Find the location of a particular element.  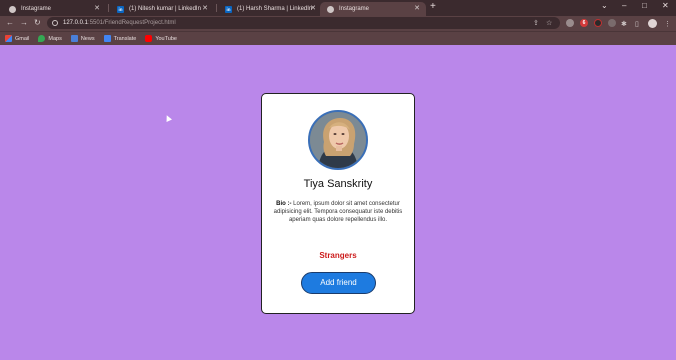

window-close-icon: ✕ is located at coordinates (665, 5).